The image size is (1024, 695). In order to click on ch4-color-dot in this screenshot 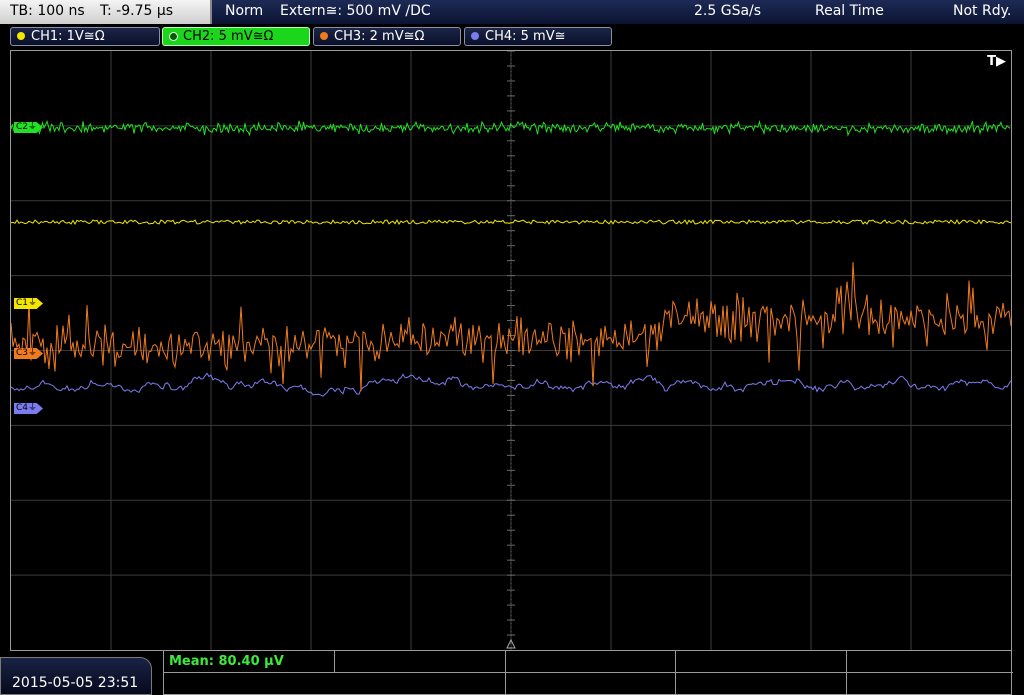, I will do `click(475, 36)`.